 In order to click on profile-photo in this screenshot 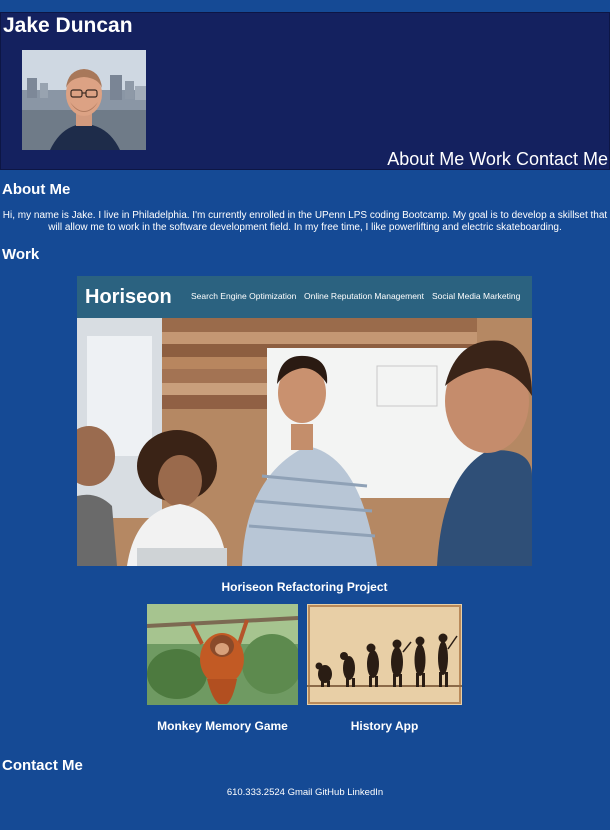, I will do `click(84, 100)`.